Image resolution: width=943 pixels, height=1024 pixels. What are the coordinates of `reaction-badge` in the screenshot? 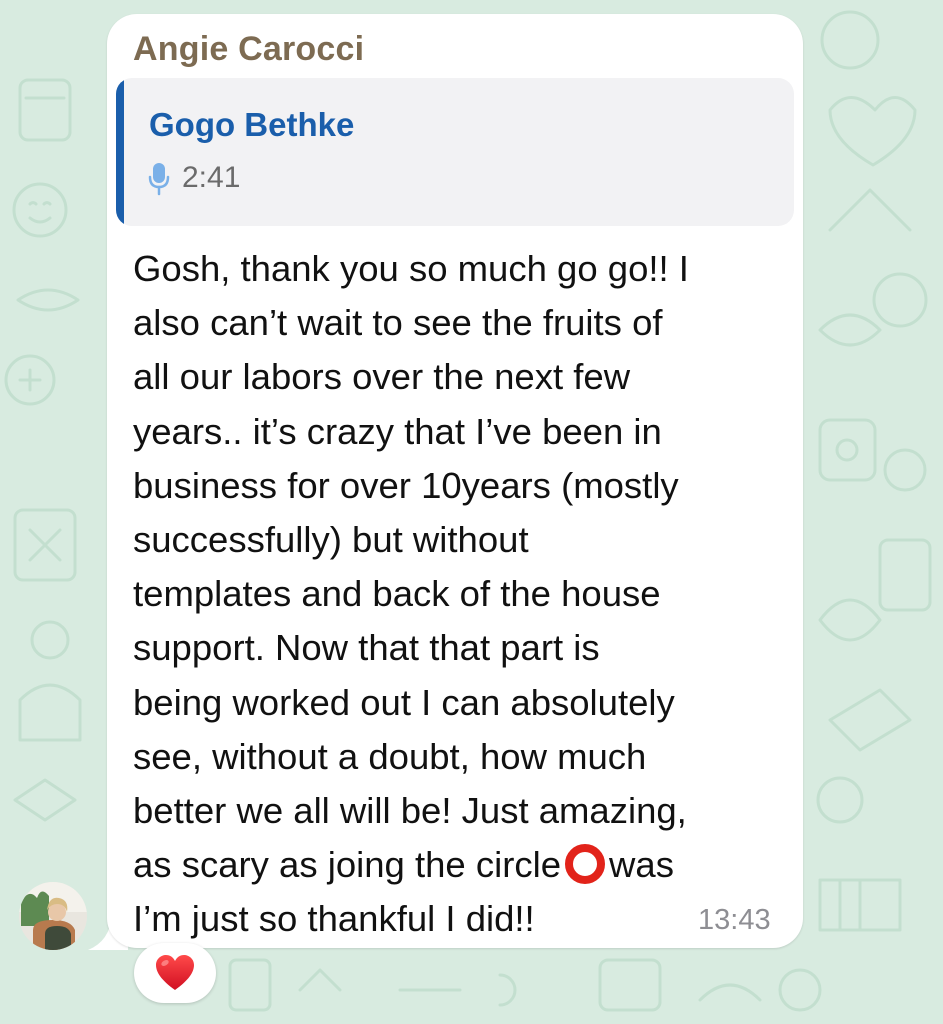 It's located at (175, 973).